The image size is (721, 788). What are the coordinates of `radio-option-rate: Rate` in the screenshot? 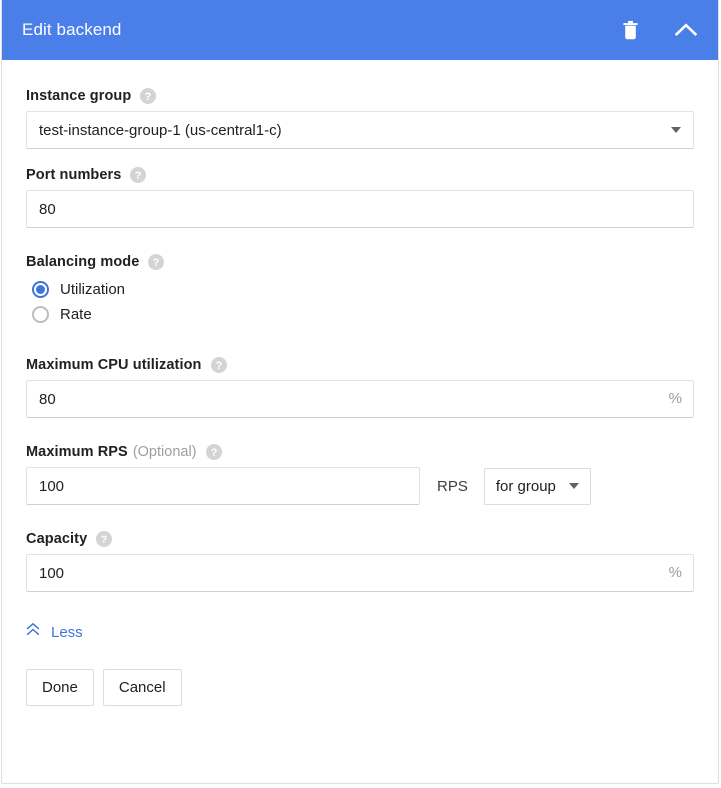 It's located at (360, 314).